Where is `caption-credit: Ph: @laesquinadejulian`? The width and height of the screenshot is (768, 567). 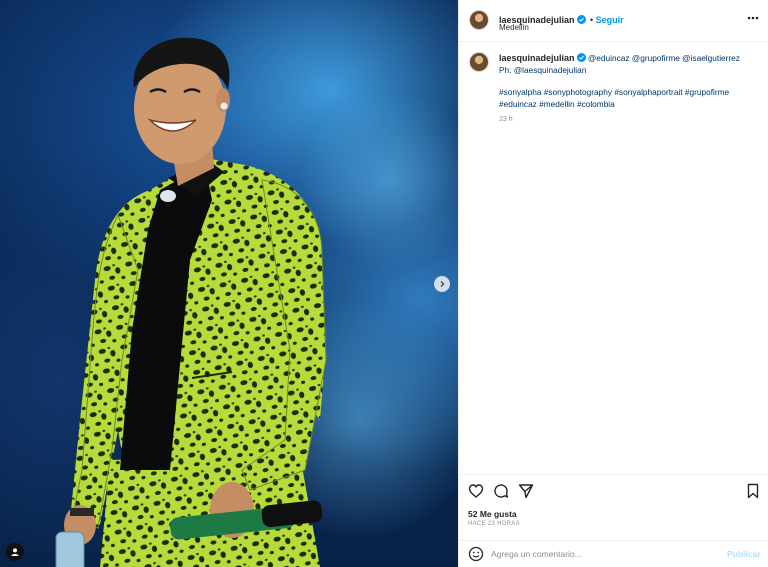 caption-credit: Ph: @laesquinadejulian is located at coordinates (630, 71).